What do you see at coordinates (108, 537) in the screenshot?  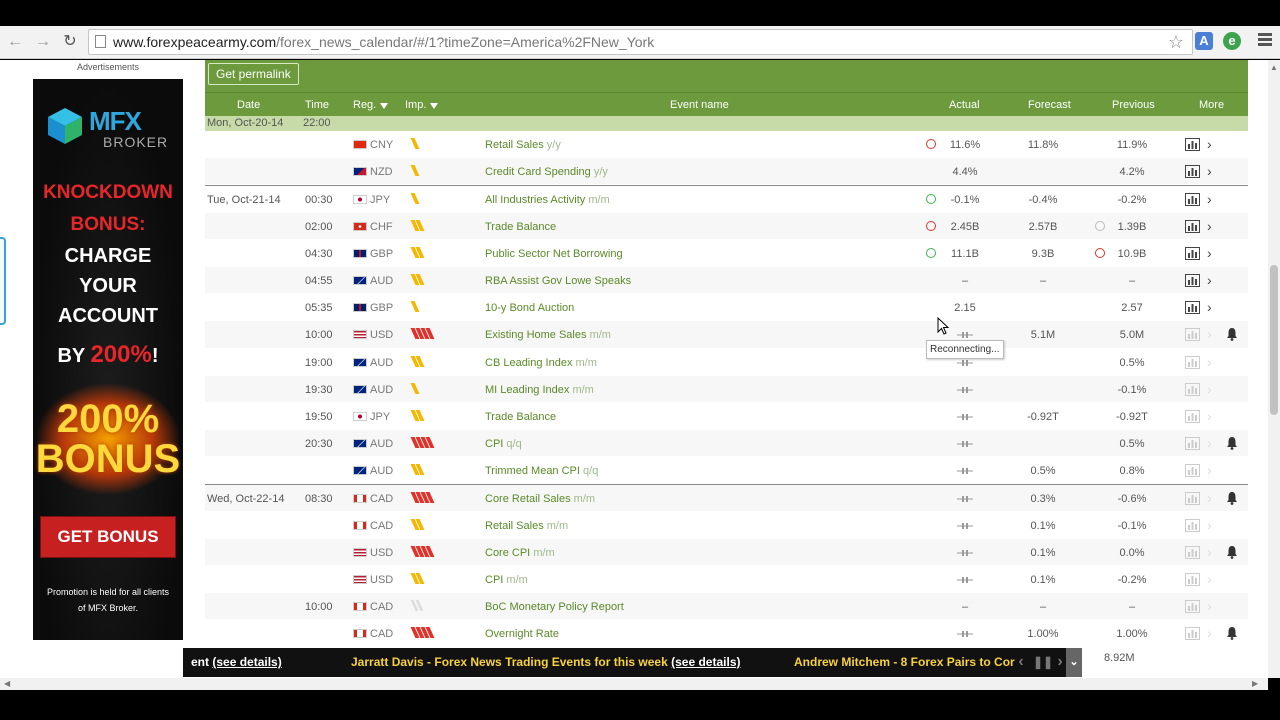 I see `get-bonus-button: GET BONUS` at bounding box center [108, 537].